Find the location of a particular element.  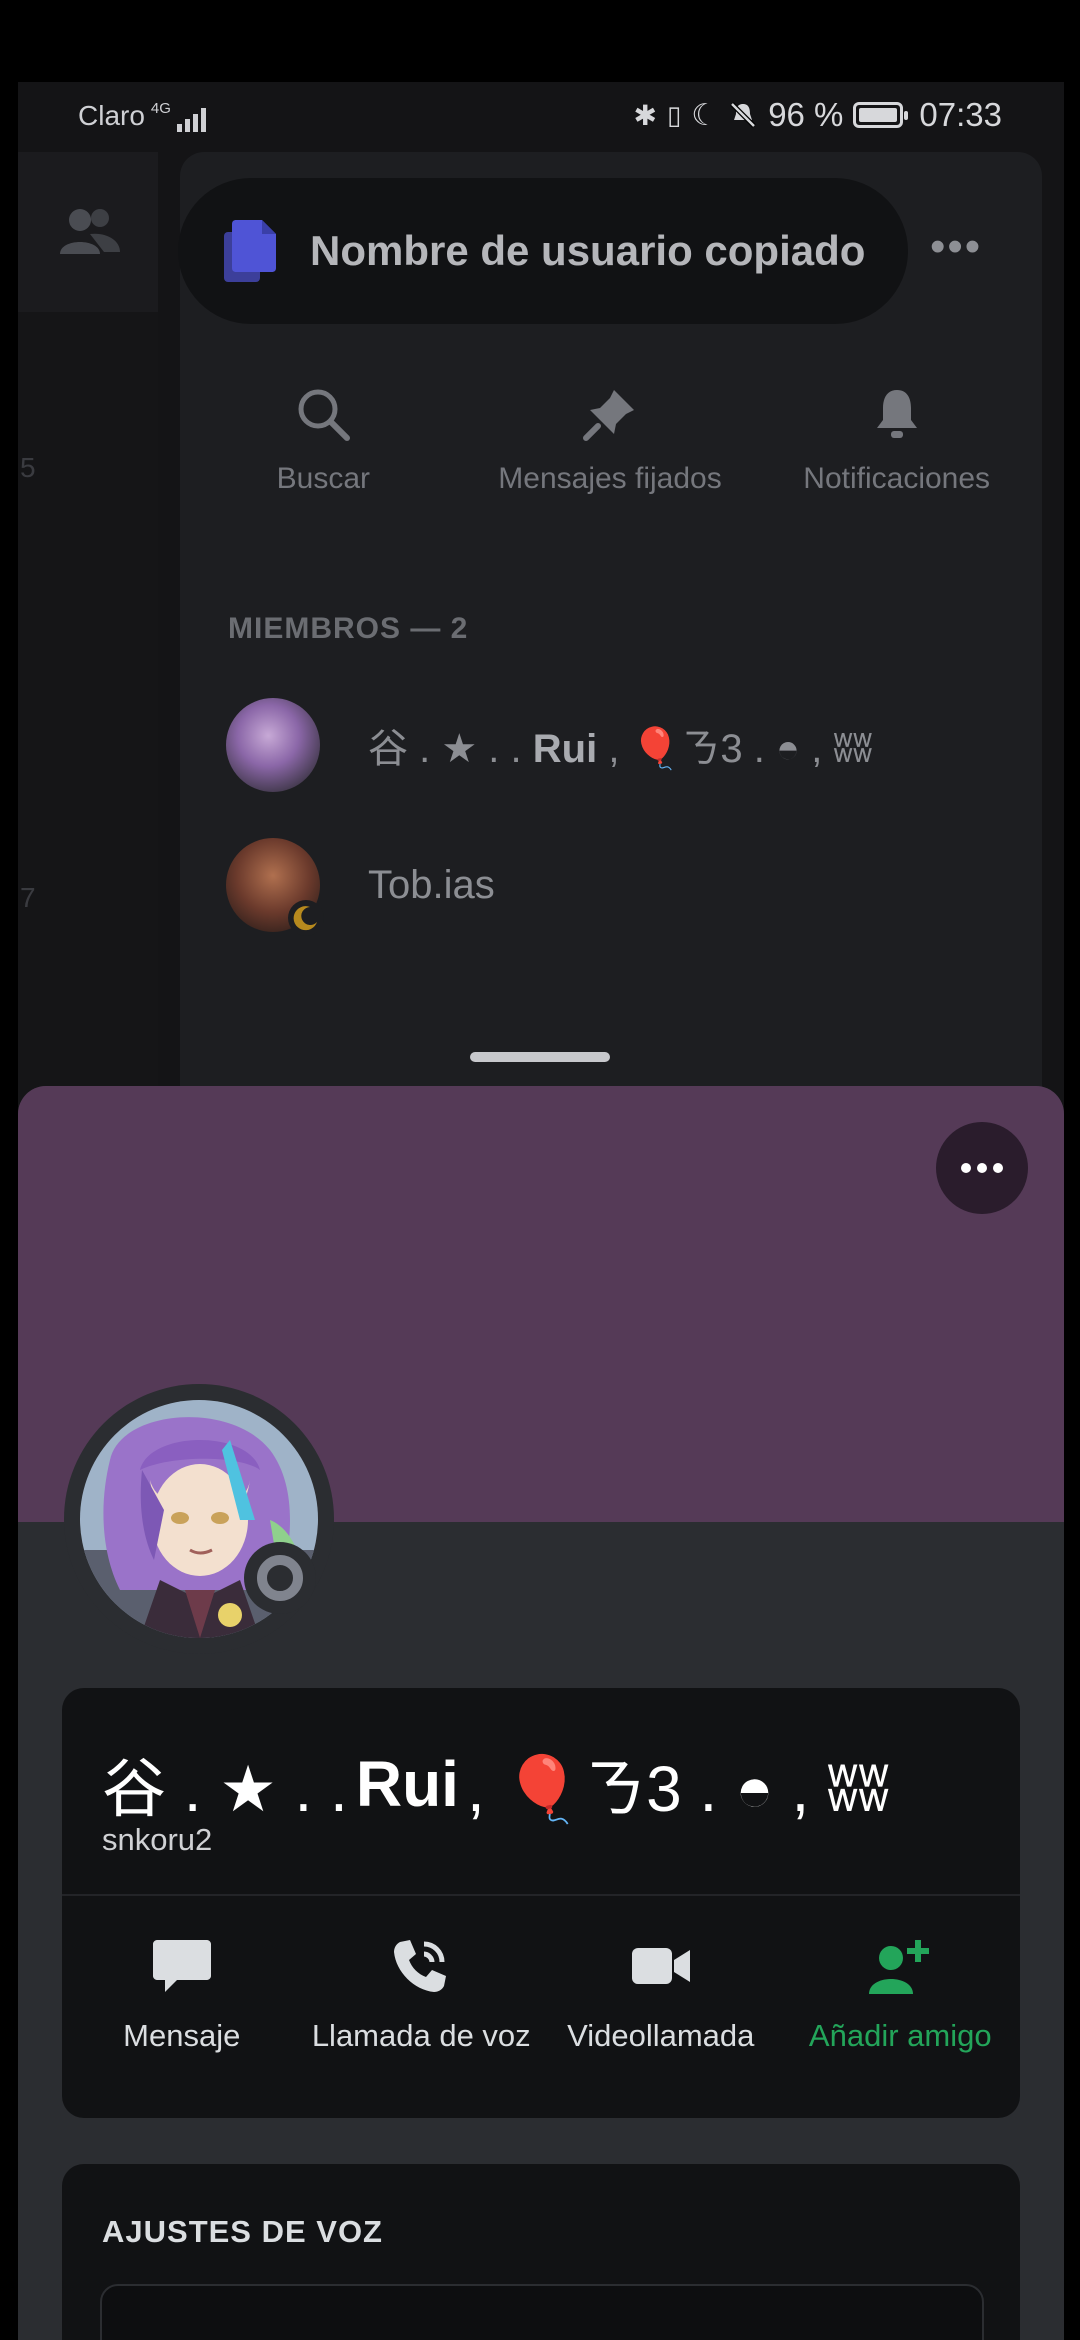

pinned-label: Mensajes fijados is located at coordinates (610, 478).